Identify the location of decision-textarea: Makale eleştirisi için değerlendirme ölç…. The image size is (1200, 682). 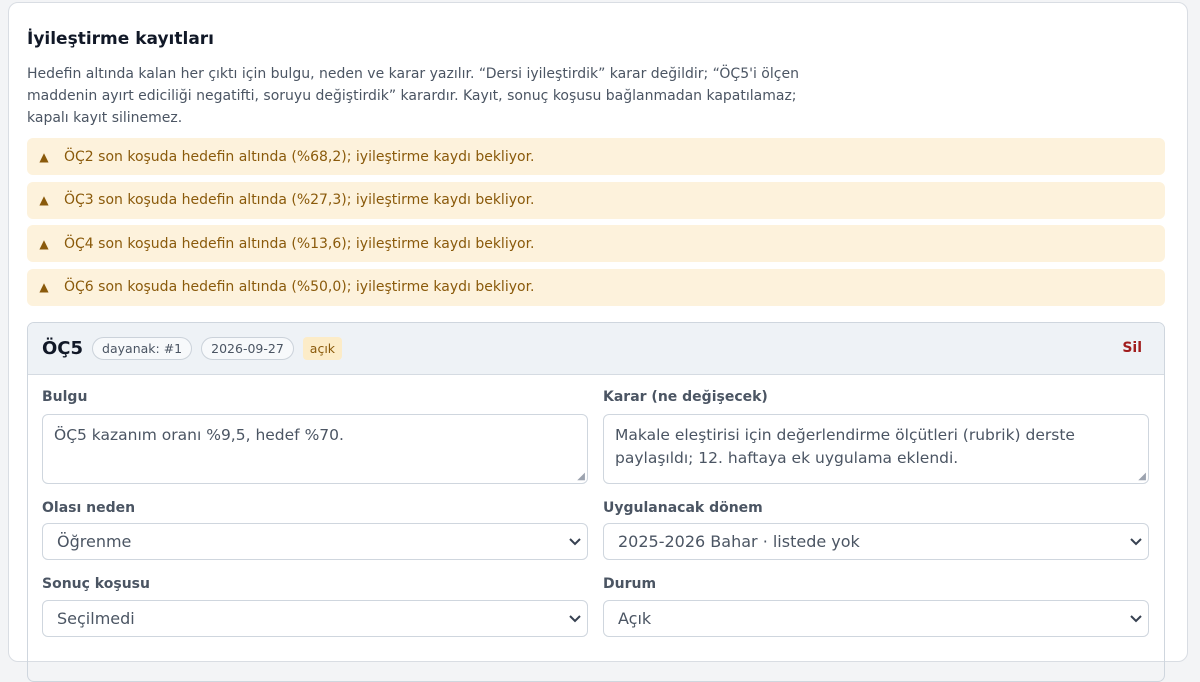
(876, 449).